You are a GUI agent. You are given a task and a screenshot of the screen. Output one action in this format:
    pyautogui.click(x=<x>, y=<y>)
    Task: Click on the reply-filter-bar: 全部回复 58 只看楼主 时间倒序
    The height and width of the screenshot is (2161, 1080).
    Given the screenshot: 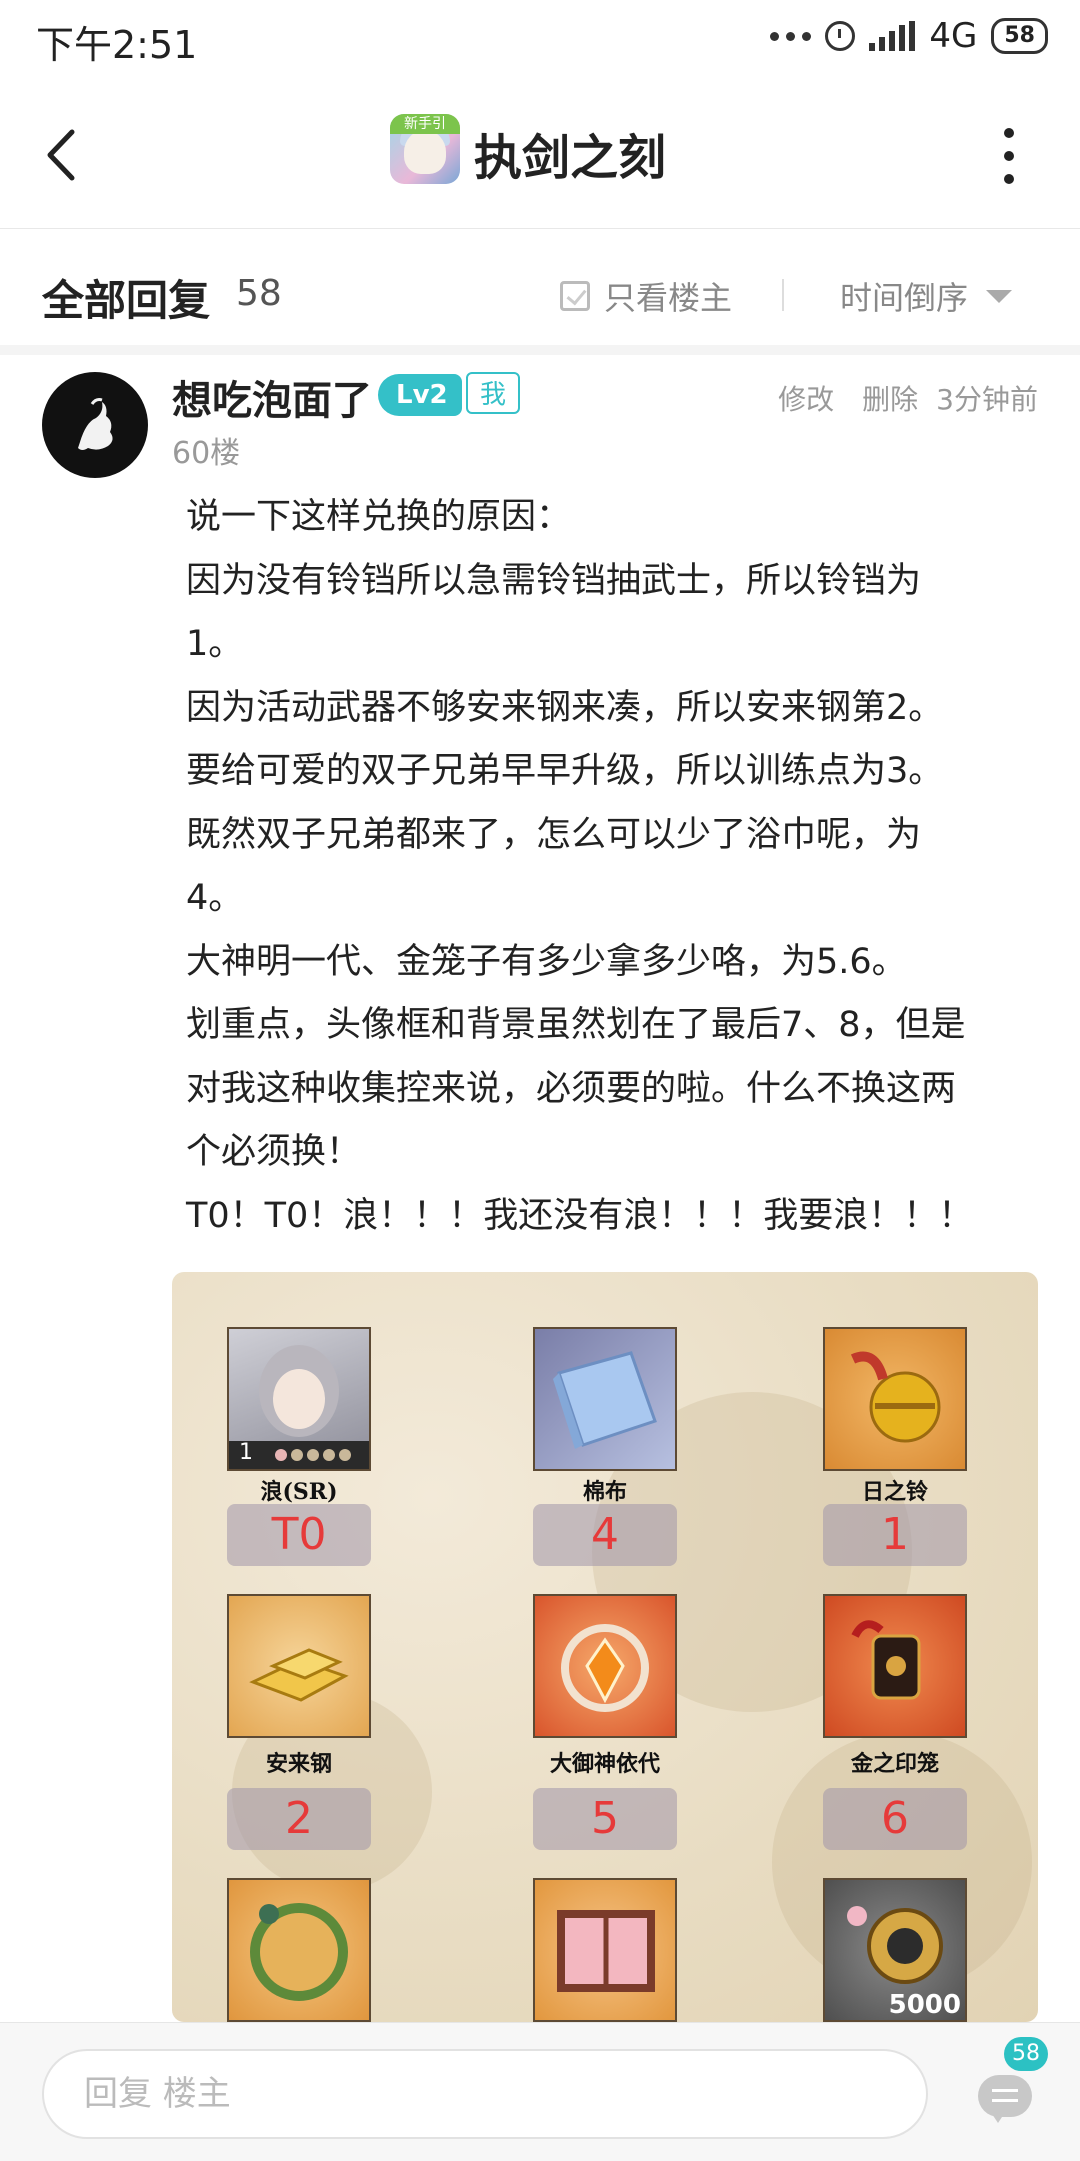 What is the action you would take?
    pyautogui.click(x=540, y=292)
    